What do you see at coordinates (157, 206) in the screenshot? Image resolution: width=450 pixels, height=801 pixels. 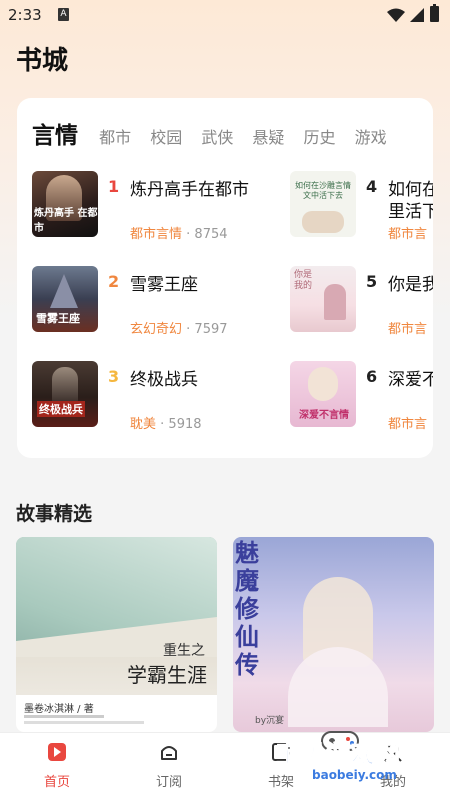 I see `rank-book-1: 炼丹高手 在都市 1 炼丹高手在都市 都市言情 · 8754` at bounding box center [157, 206].